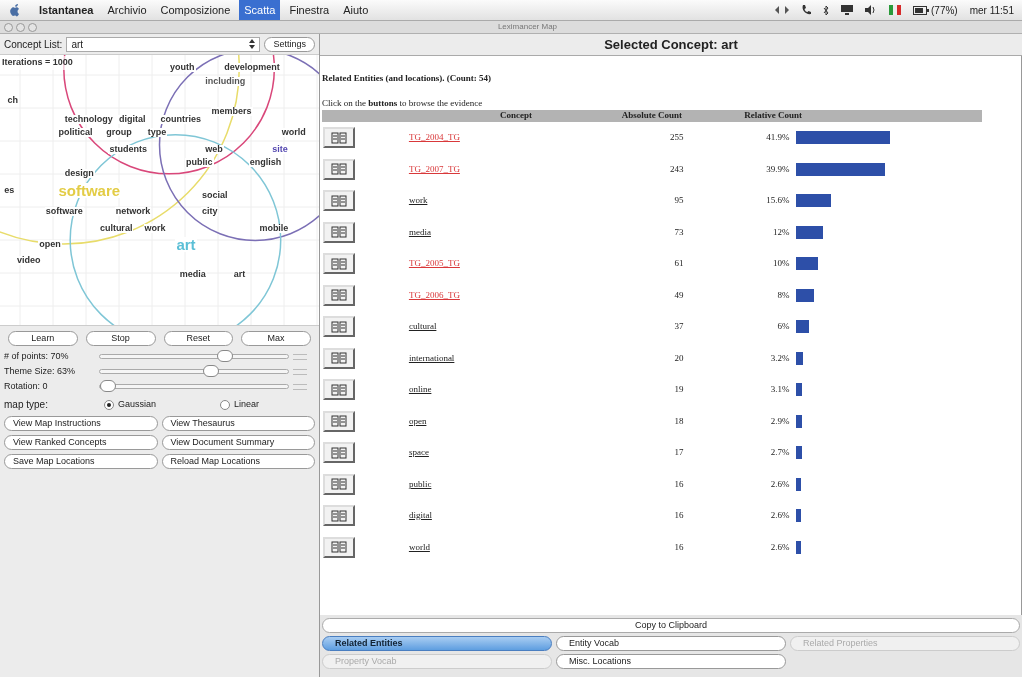  Describe the element at coordinates (155, 228) in the screenshot. I see `concept-label: work` at that location.